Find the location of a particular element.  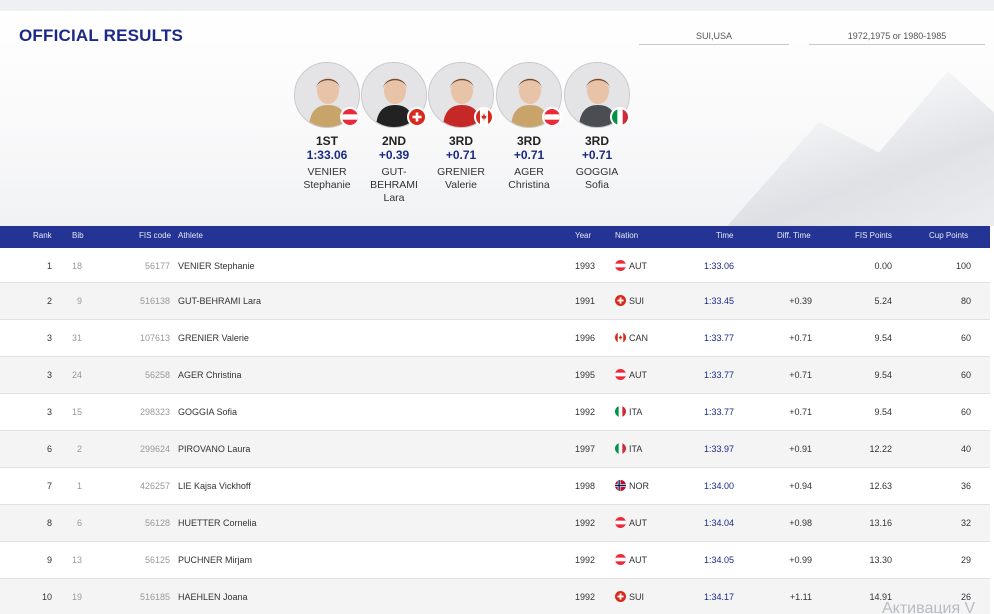

cell-rank: 8 is located at coordinates (49, 523).